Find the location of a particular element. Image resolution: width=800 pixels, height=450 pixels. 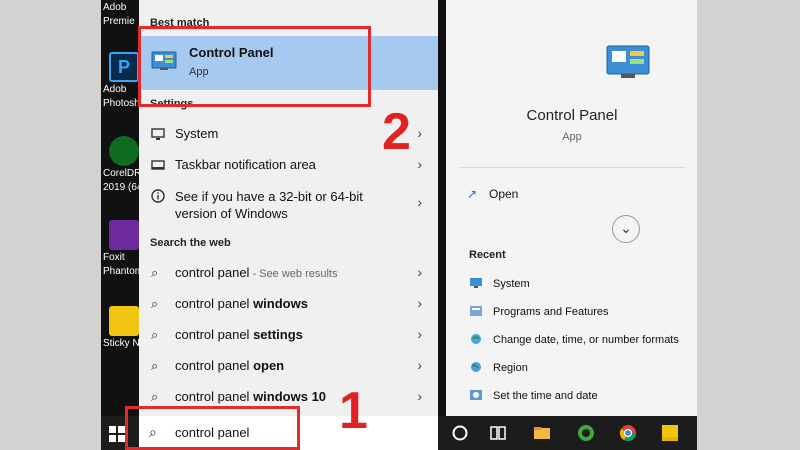

desktop-icon-label: Sticky N is located at coordinates (121, 343).